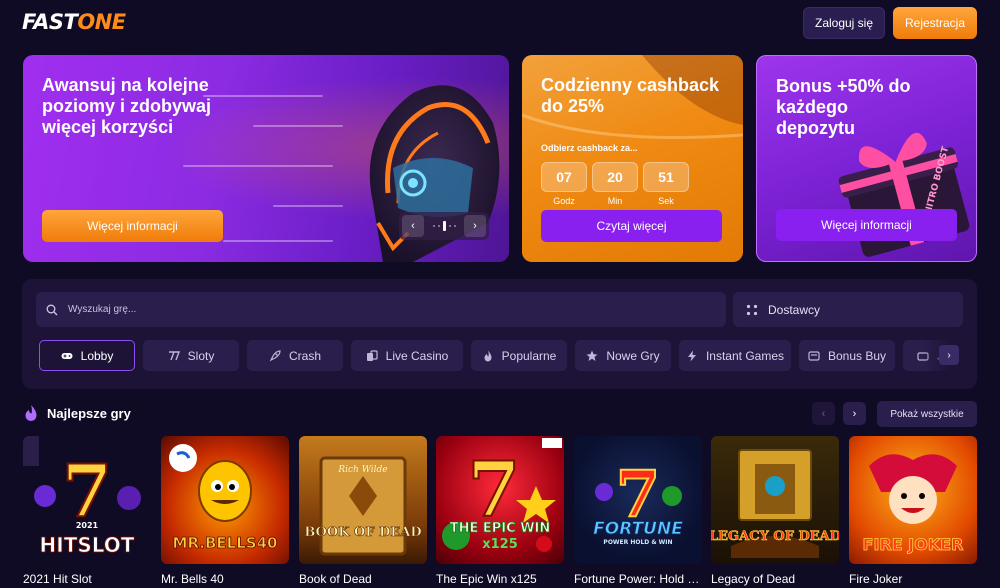 The height and width of the screenshot is (588, 1000). Describe the element at coordinates (637, 542) in the screenshot. I see `svg-text: POWER HOLD & WIN` at that location.